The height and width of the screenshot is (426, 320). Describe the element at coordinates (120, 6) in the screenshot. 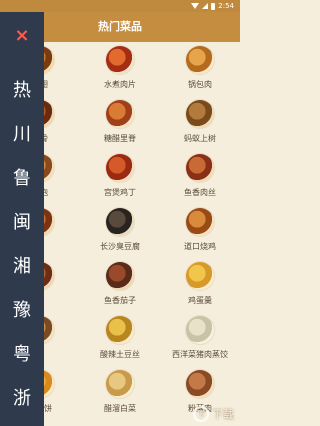

I see `status-bar: 2:54` at that location.